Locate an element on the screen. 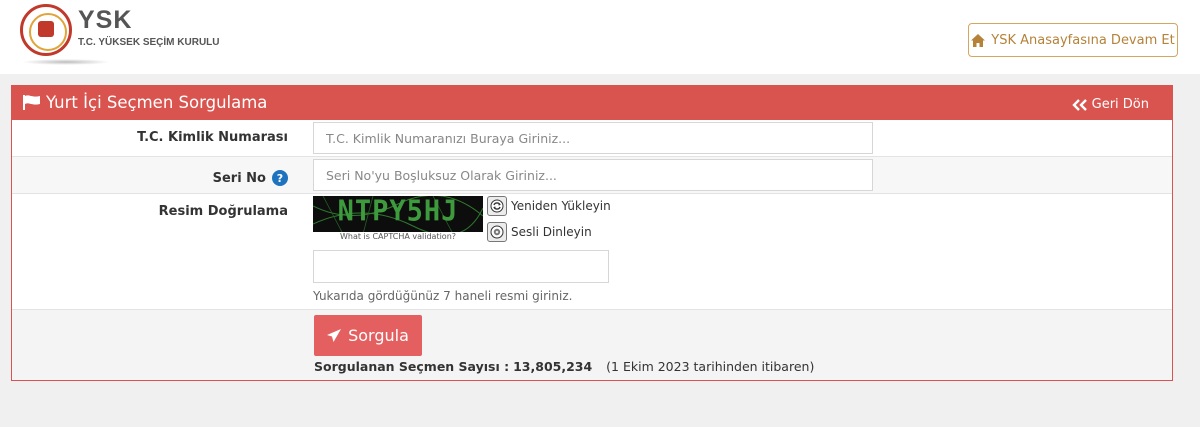 Image resolution: width=1200 pixels, height=427 pixels. ysk-seal-logo-icon is located at coordinates (46, 30).